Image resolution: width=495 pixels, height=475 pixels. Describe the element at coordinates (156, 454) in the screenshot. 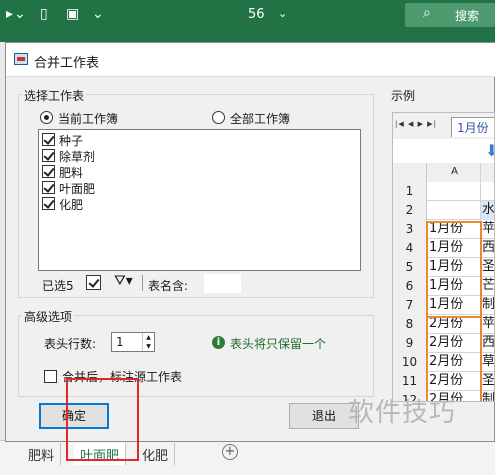

I see `sheet-tab-chemical-fertilizer: 化肥` at that location.